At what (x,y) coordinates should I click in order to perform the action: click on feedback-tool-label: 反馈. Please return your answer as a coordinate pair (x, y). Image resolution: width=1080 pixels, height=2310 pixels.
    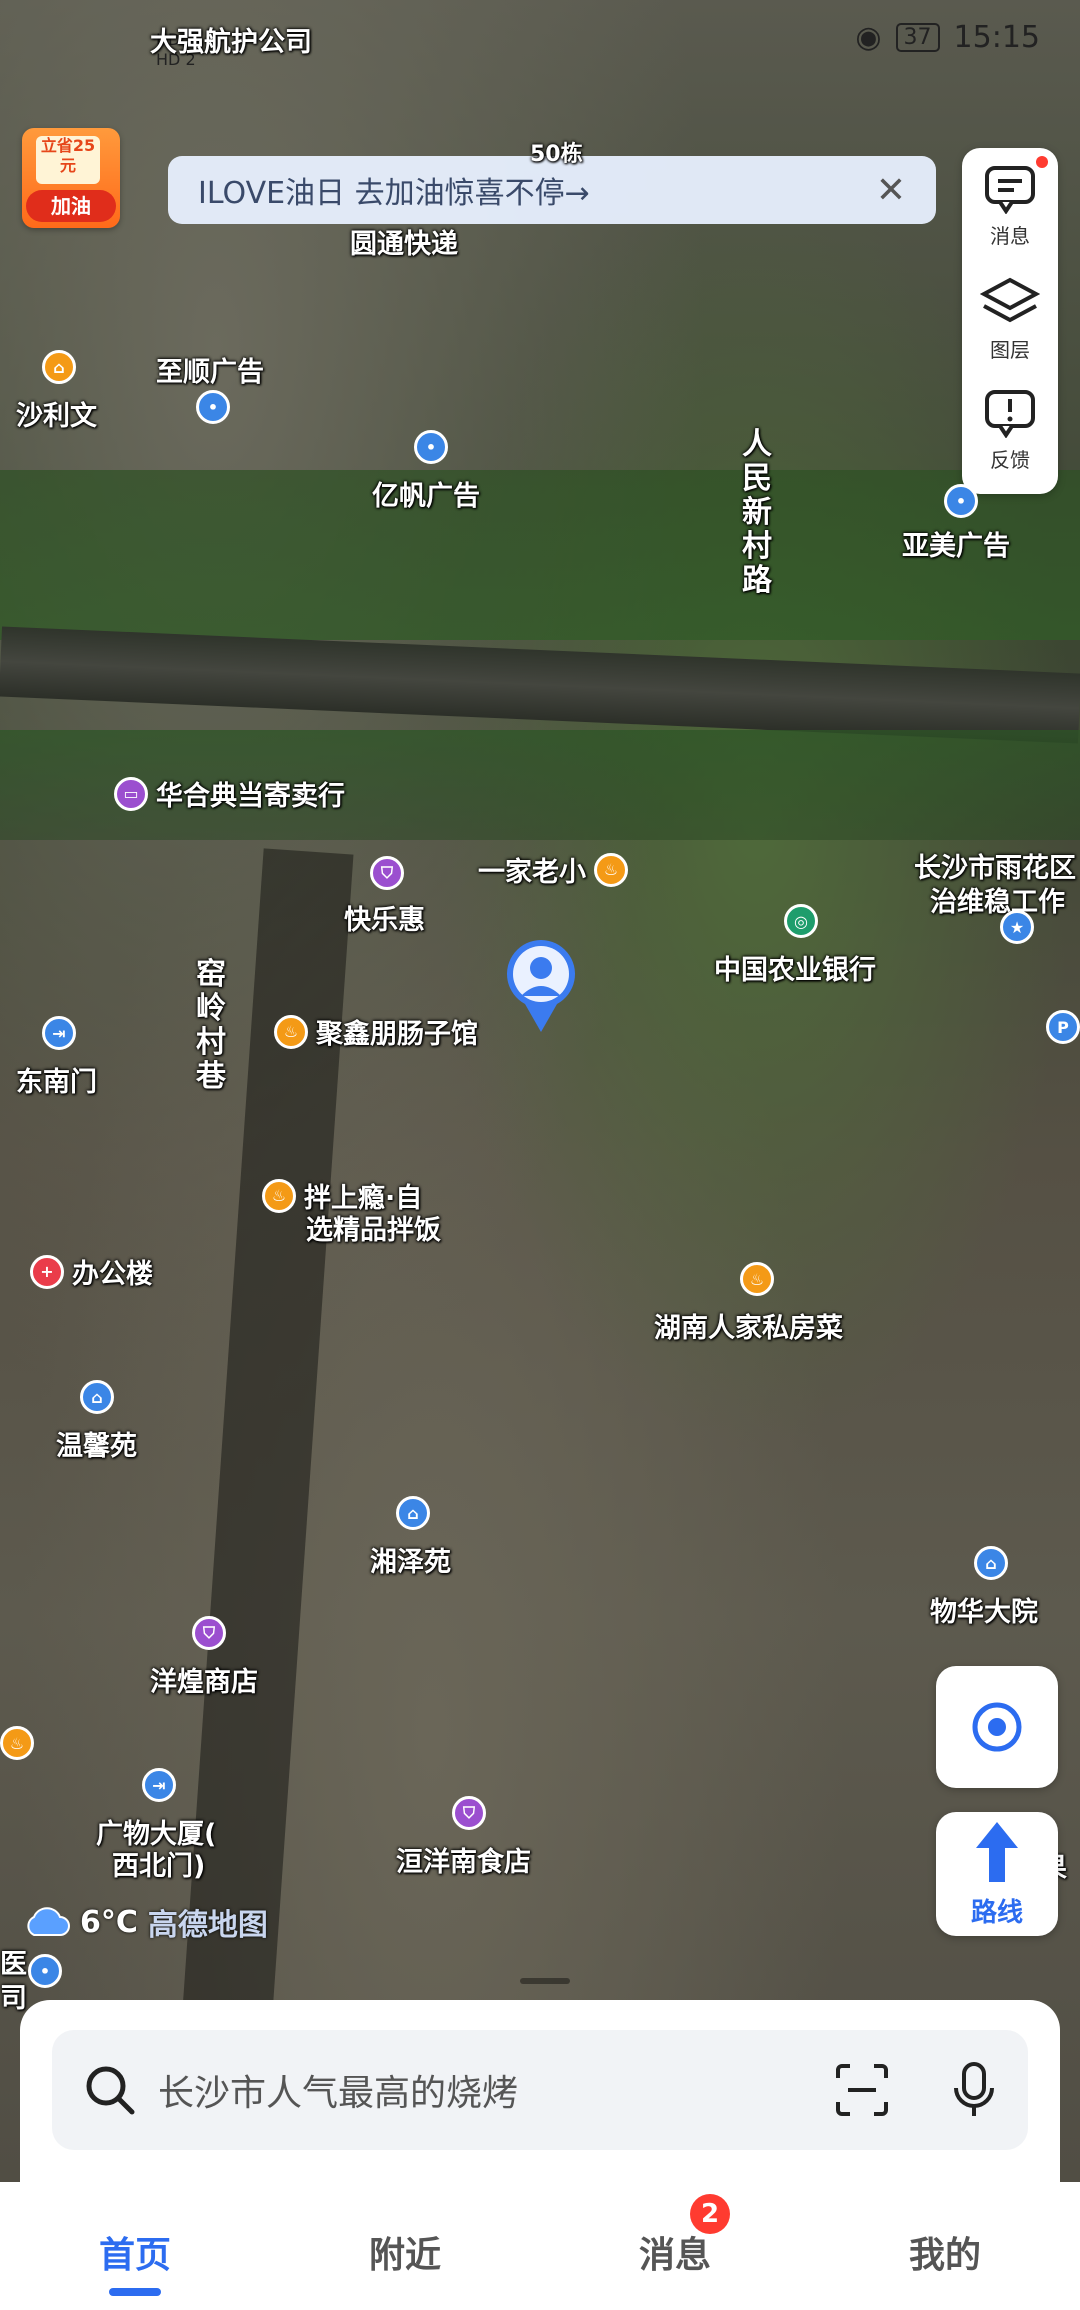
    Looking at the image, I should click on (1010, 460).